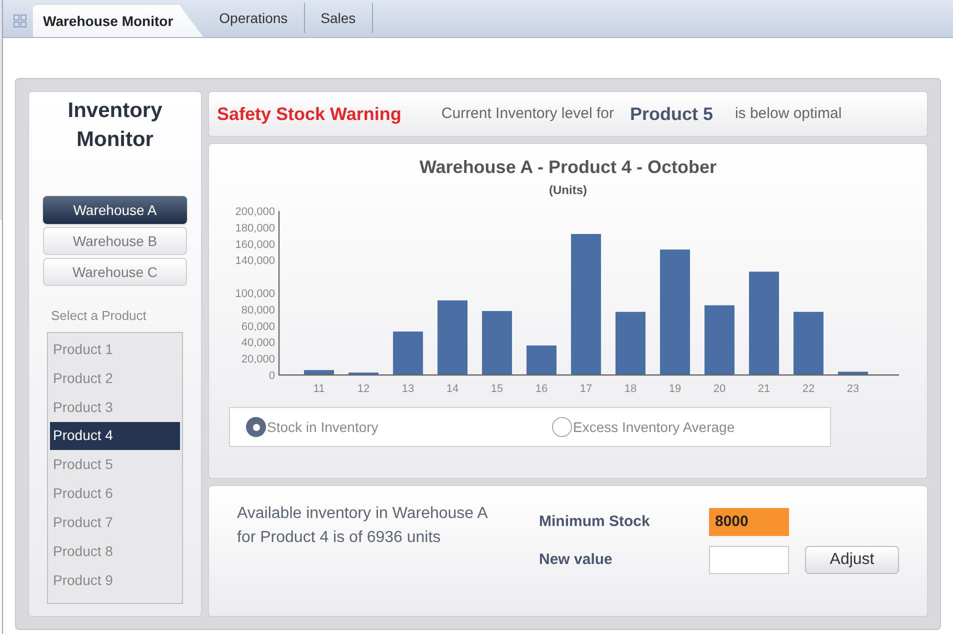 The width and height of the screenshot is (953, 634). What do you see at coordinates (452, 389) in the screenshot?
I see `x-tick-label: 14` at bounding box center [452, 389].